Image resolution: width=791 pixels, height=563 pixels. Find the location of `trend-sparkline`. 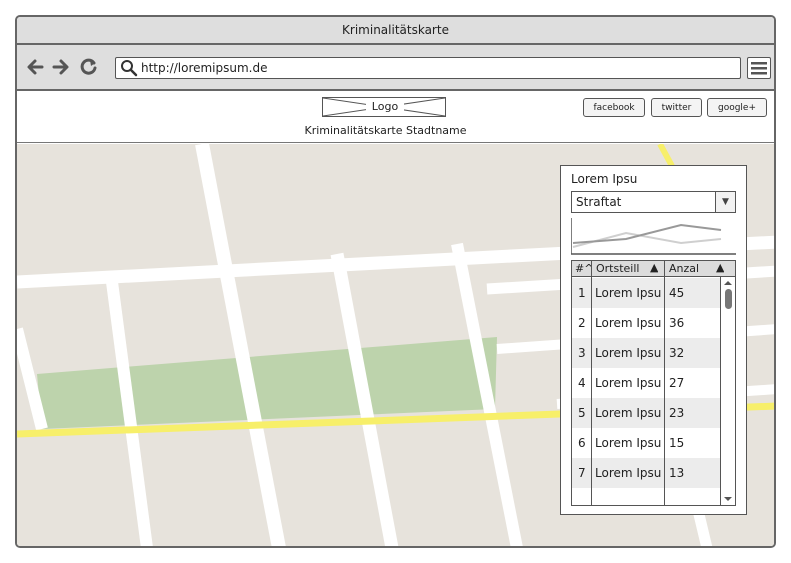

trend-sparkline is located at coordinates (653, 236).